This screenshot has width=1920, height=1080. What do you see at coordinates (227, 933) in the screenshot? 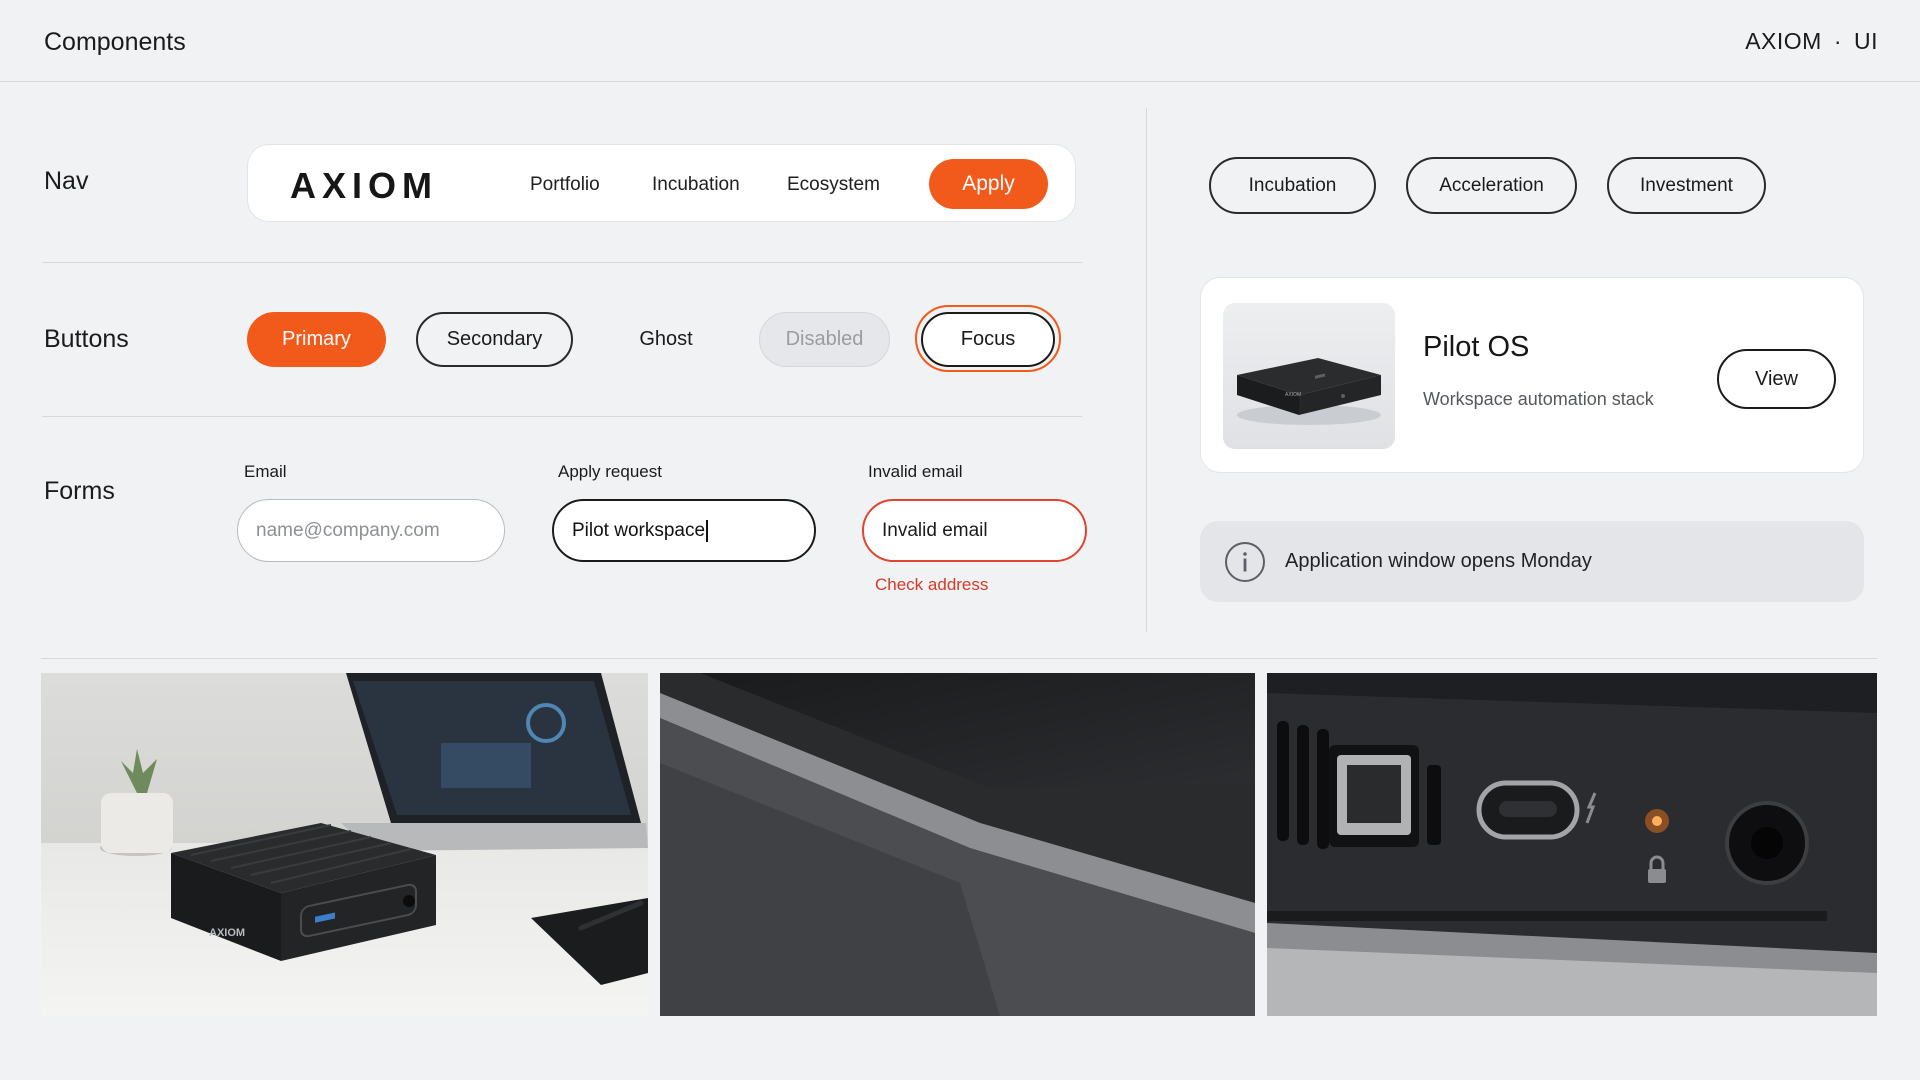
I see `device-logo: AXIOM` at bounding box center [227, 933].